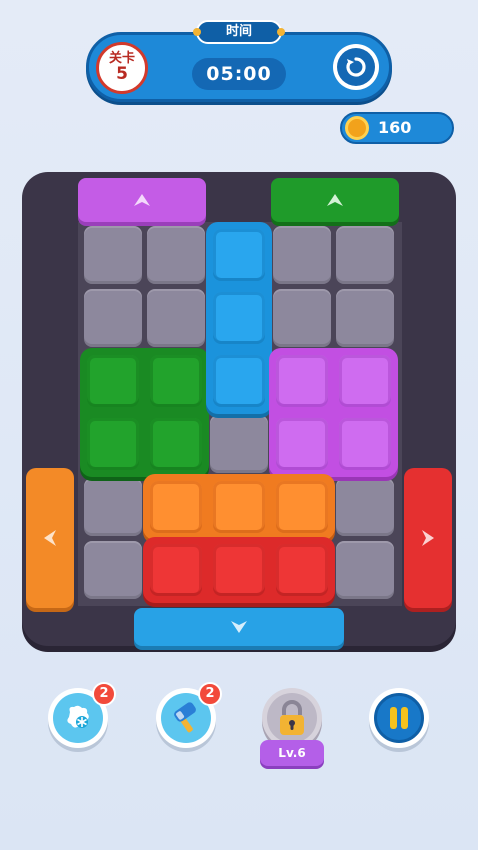 Image resolution: width=478 pixels, height=850 pixels. I want to click on exit-top-green, so click(335, 200).